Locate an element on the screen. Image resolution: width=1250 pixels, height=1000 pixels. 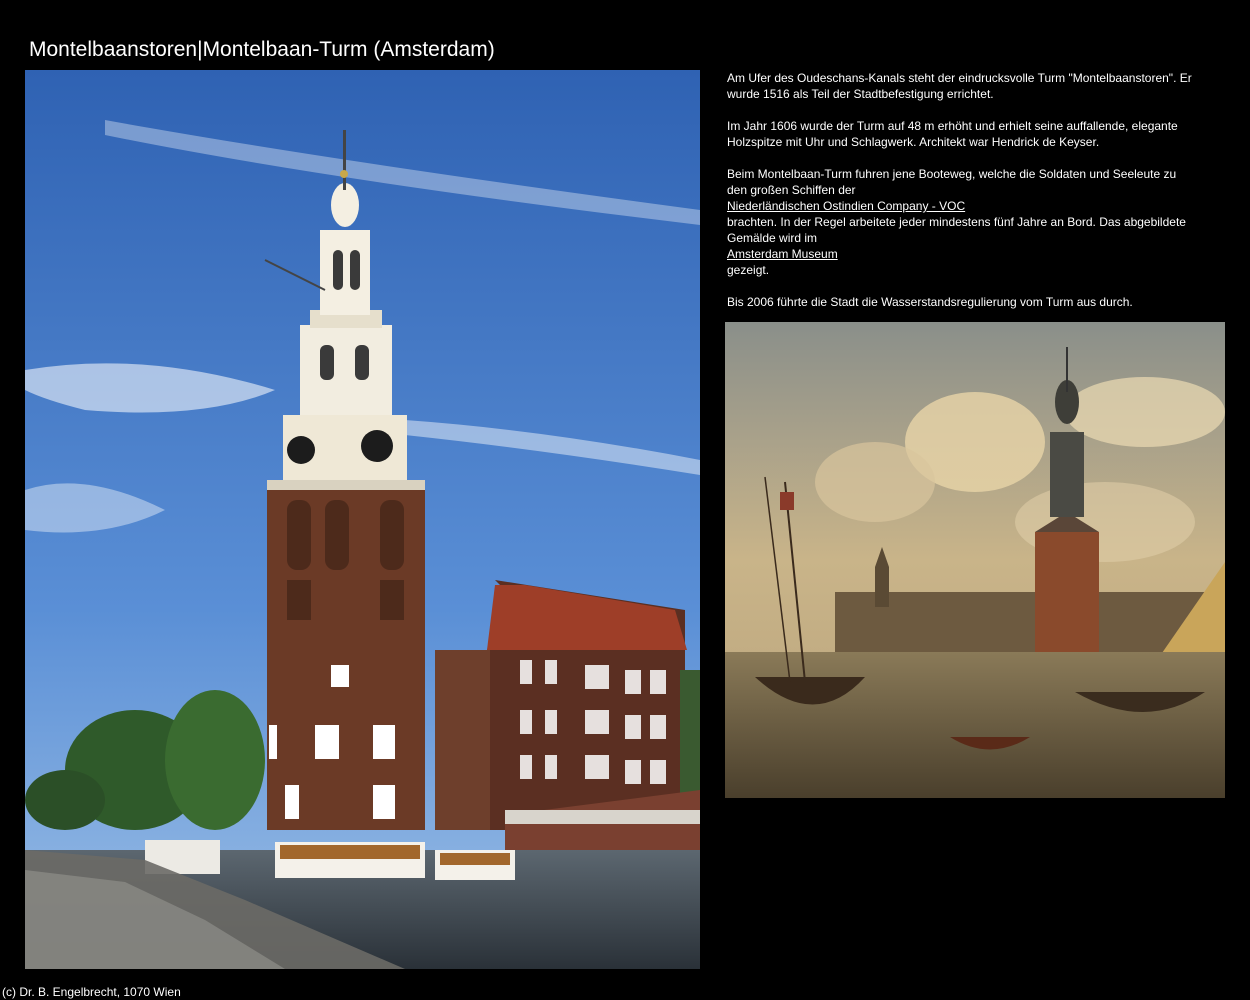
voc-end-text: gezeigt. is located at coordinates (748, 270).